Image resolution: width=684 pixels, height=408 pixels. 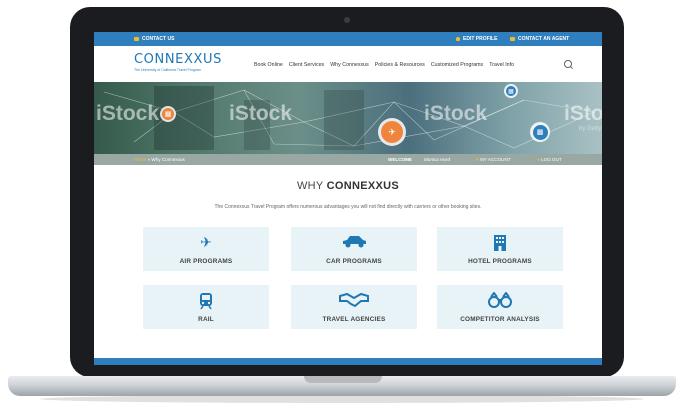 I want to click on search-icon, so click(x=568, y=64).